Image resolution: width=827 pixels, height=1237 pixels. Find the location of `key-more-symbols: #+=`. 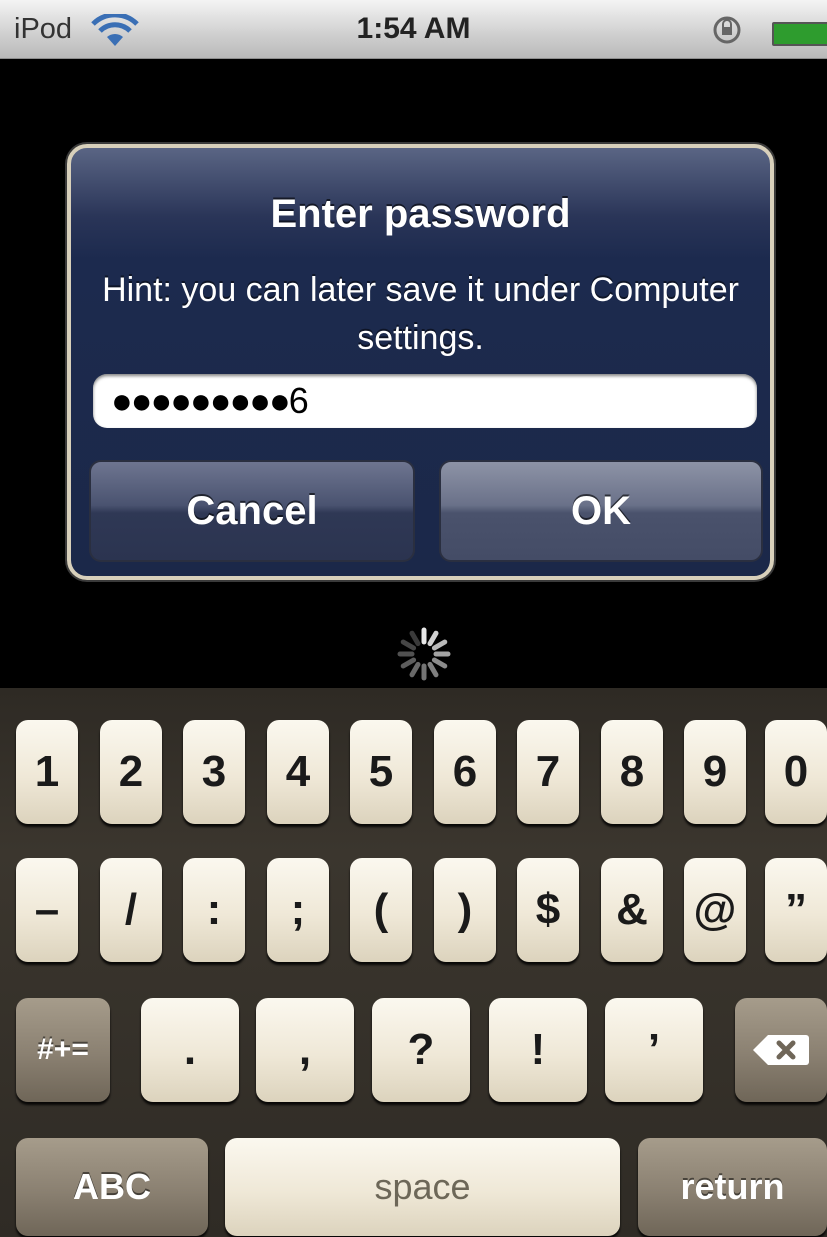

key-more-symbols: #+= is located at coordinates (63, 1050).